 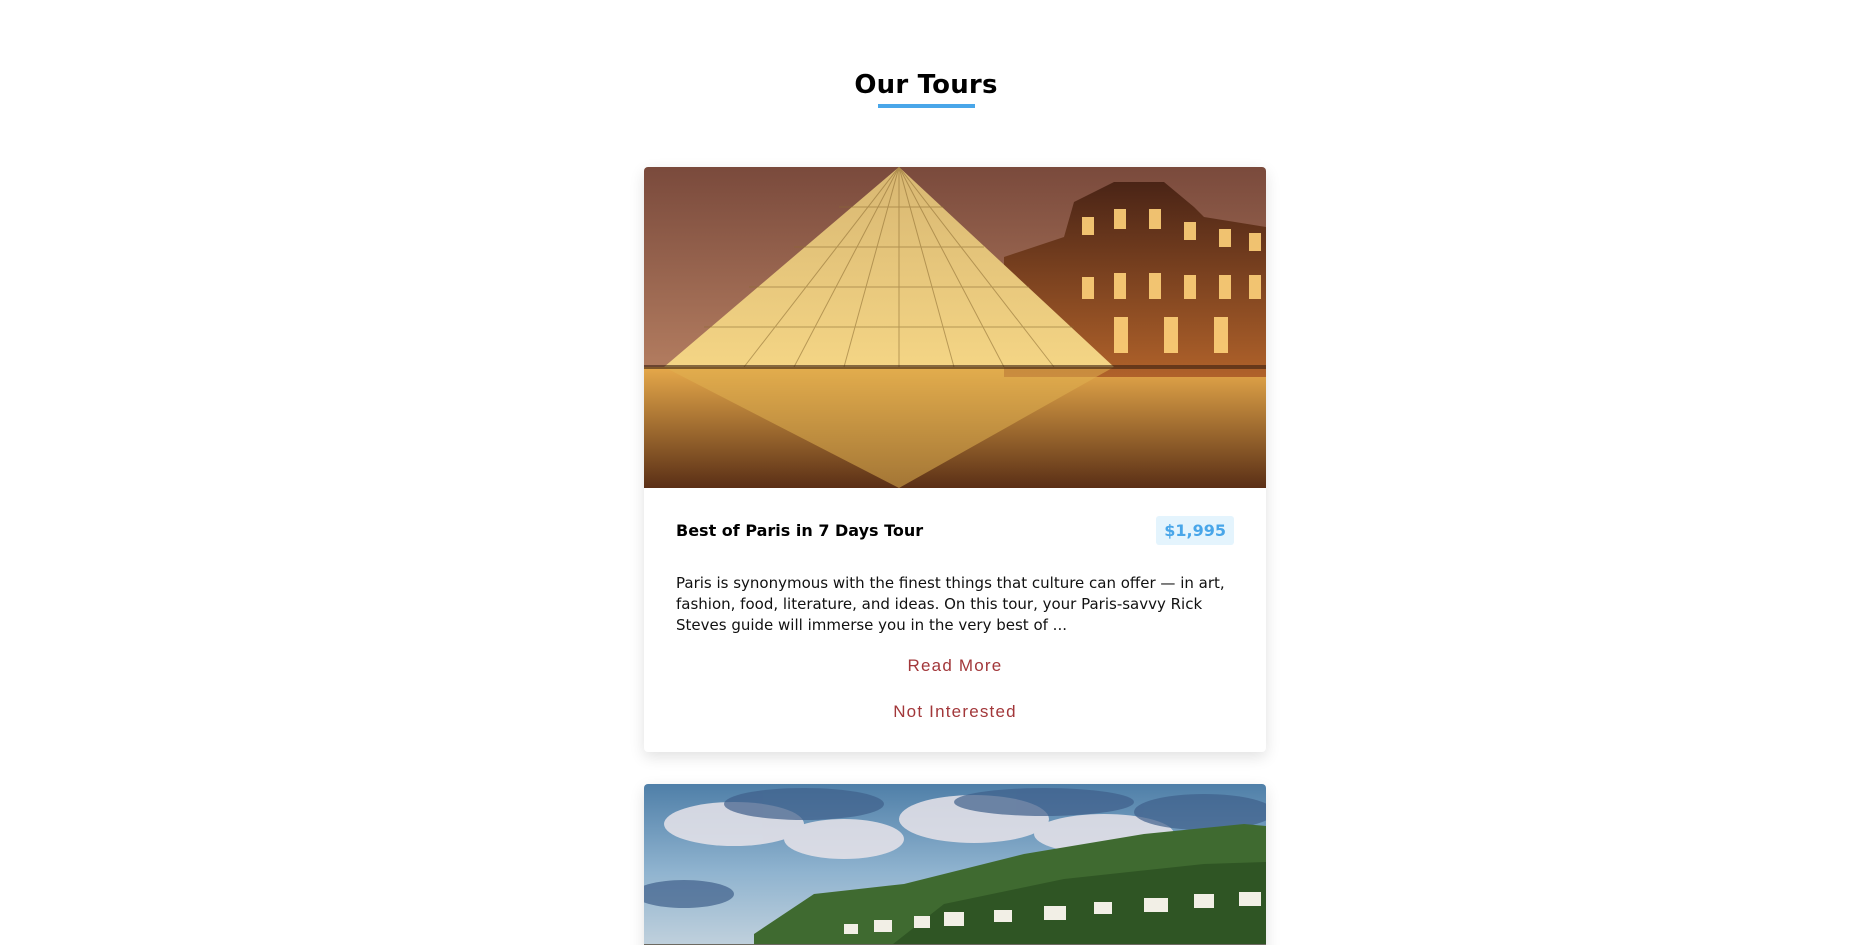 I want to click on tour-price: $1,995, so click(x=1195, y=530).